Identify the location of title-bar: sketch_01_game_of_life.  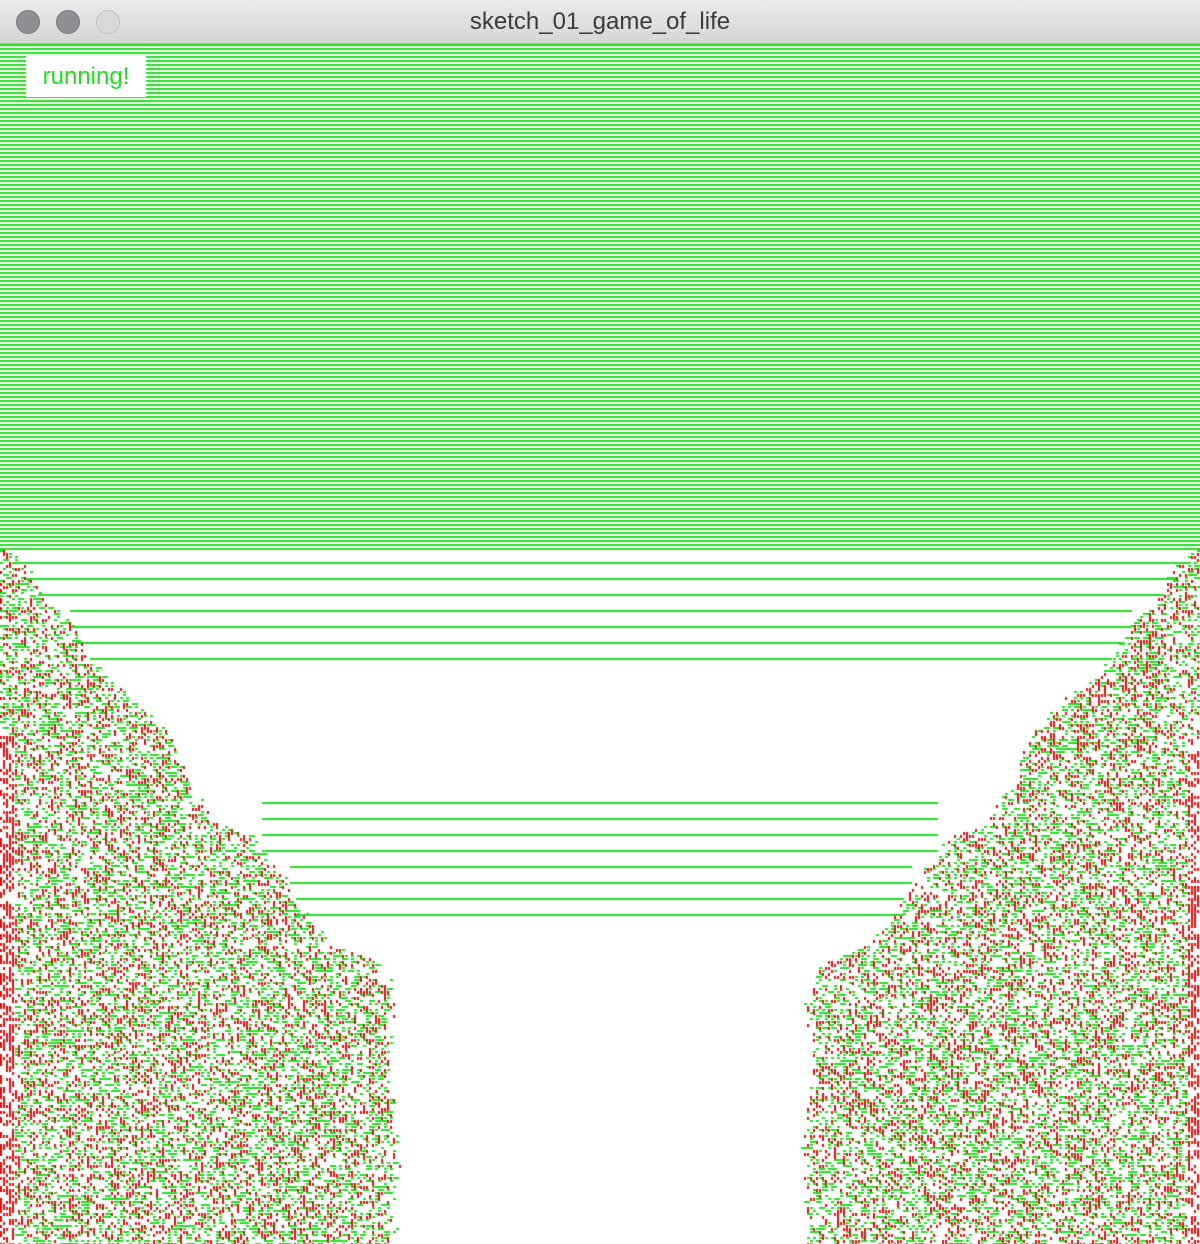
(600, 22).